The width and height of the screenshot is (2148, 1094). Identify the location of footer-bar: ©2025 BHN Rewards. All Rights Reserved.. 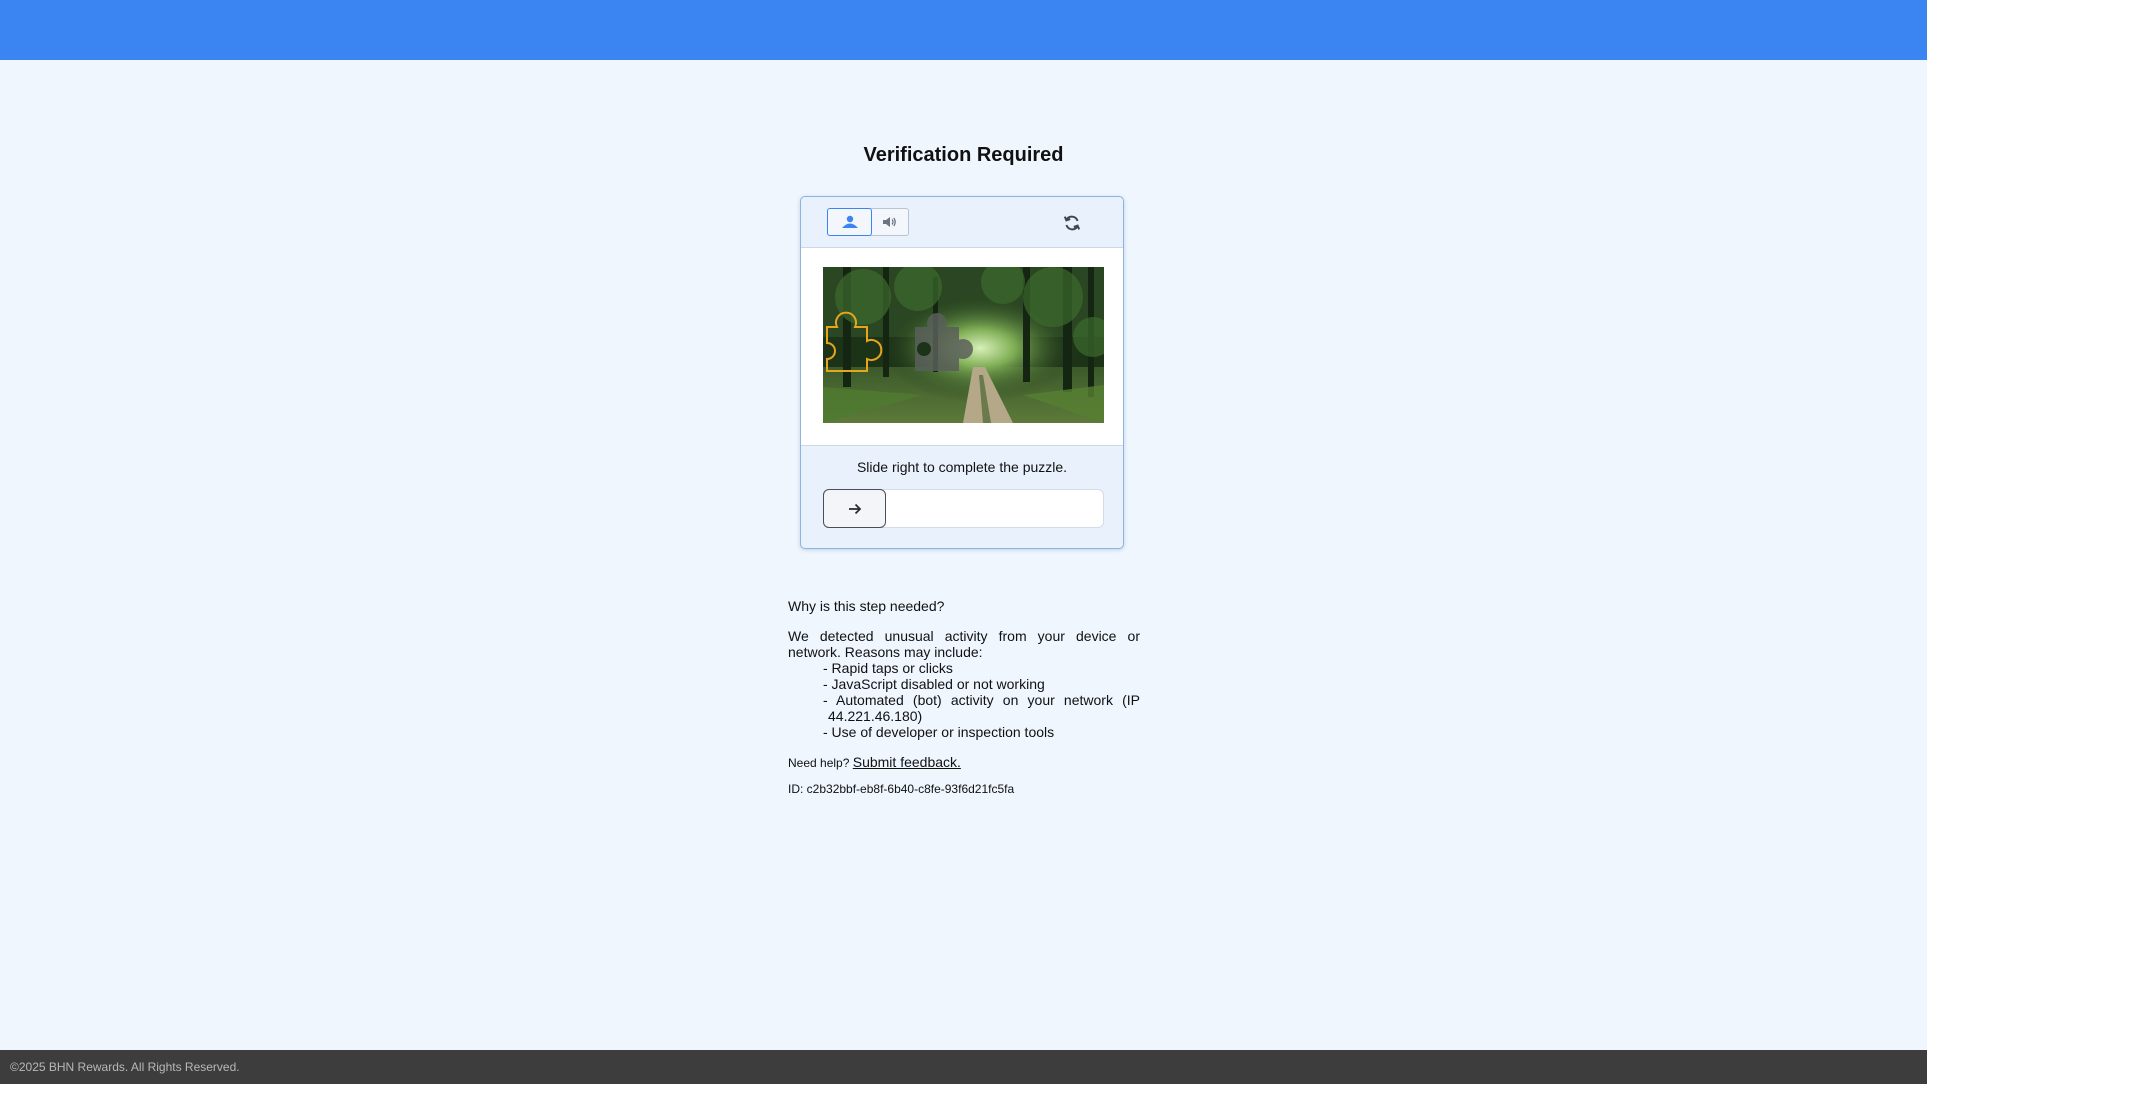
(963, 1067).